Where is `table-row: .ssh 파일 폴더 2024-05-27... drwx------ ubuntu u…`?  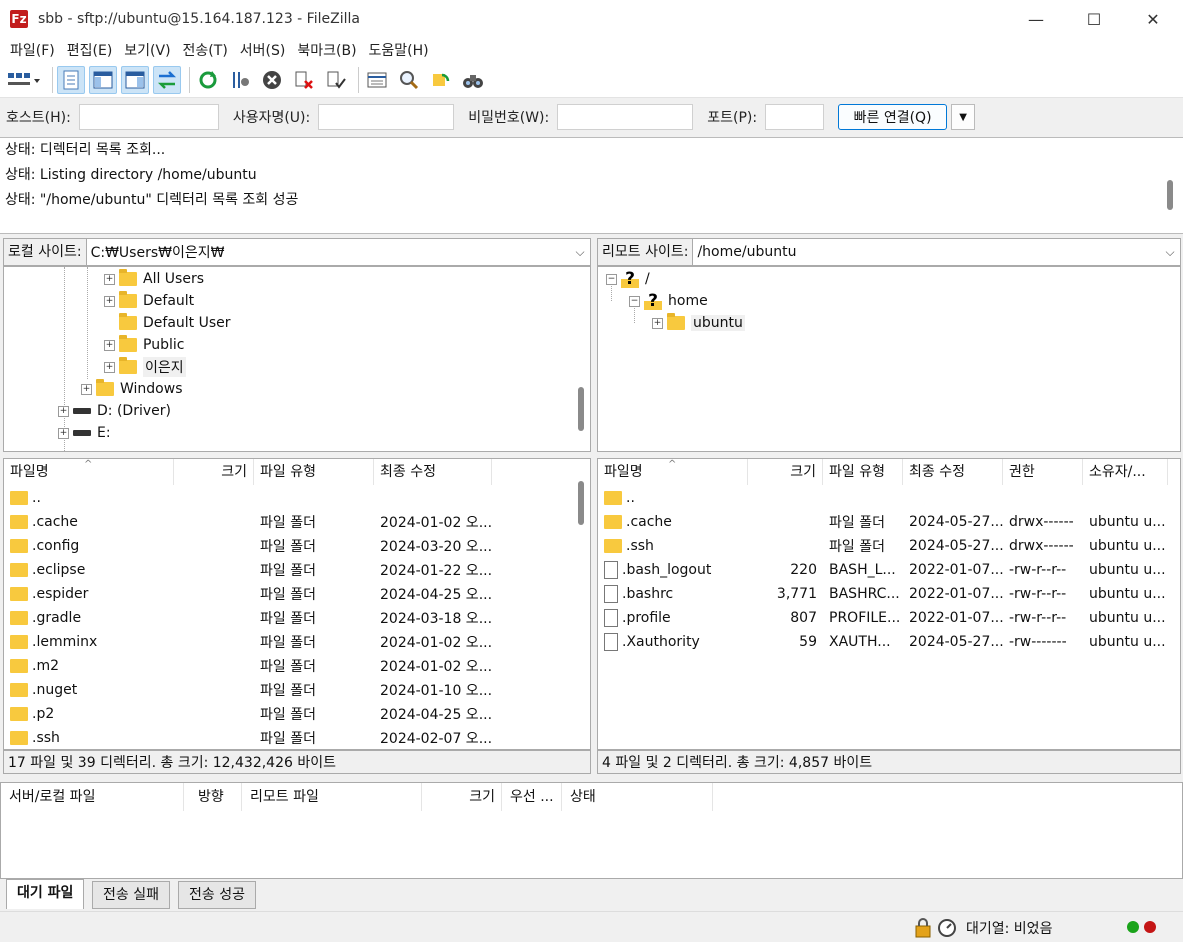
table-row: .ssh 파일 폴더 2024-05-27... drwx------ ubuntu u… is located at coordinates (889, 546).